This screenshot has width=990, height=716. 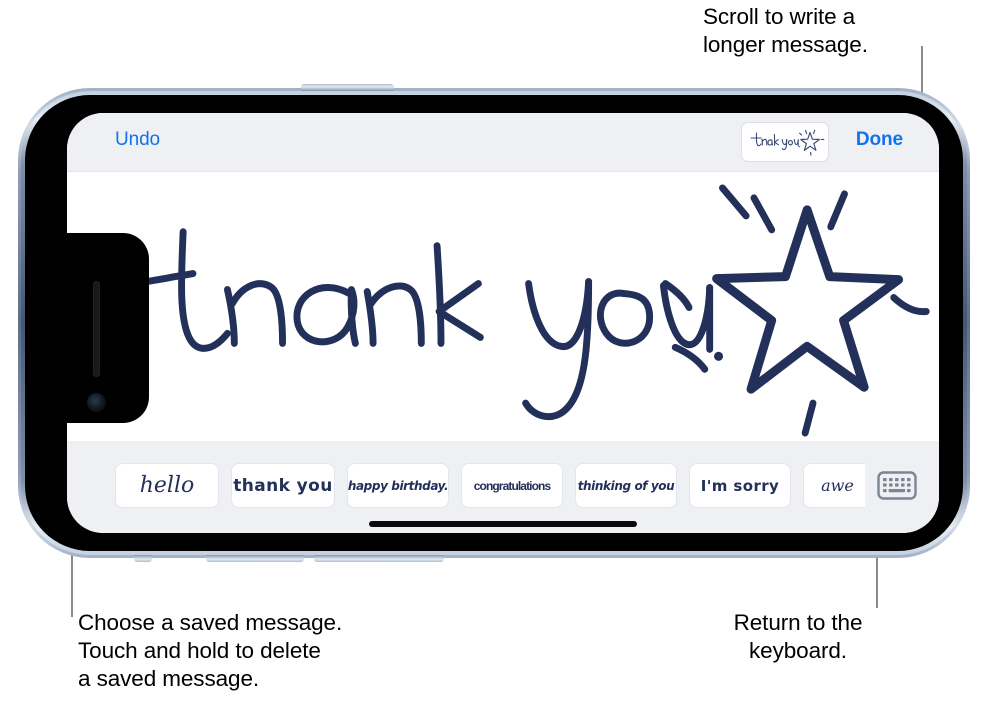 I want to click on front-camera, so click(x=96, y=402).